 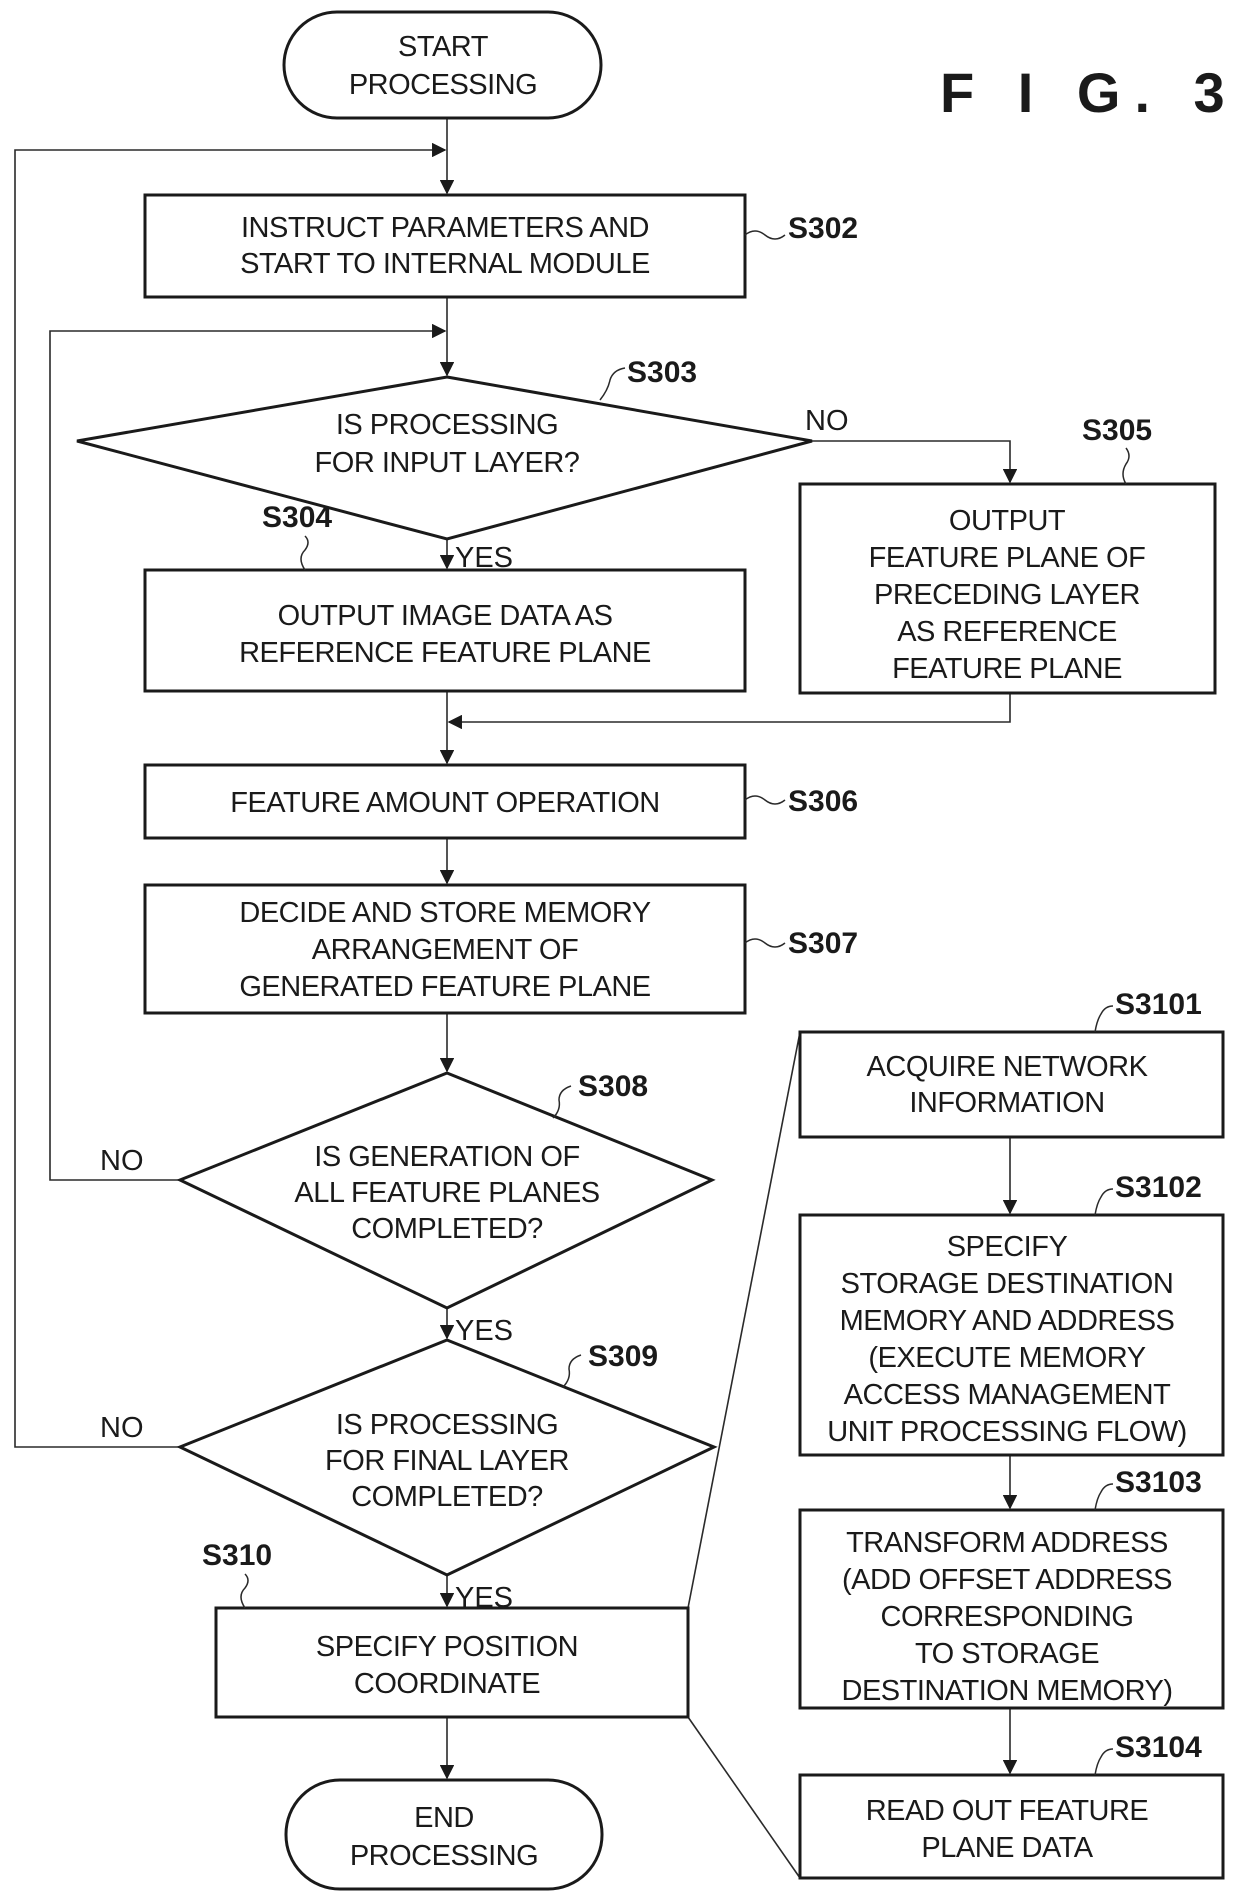 What do you see at coordinates (1158, 1004) in the screenshot?
I see `s3101-label: S3101` at bounding box center [1158, 1004].